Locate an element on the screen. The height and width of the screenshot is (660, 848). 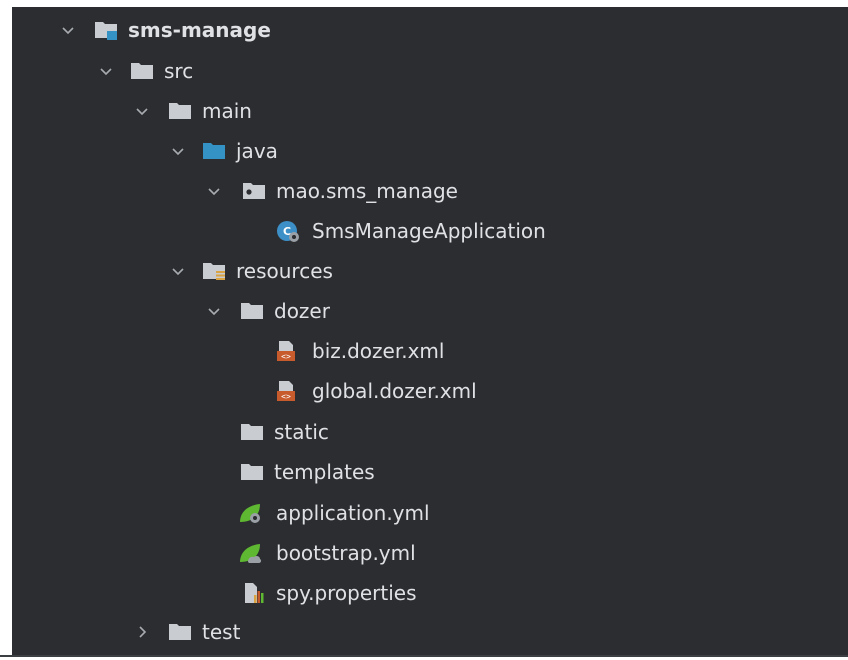
tree-node-label: src is located at coordinates (179, 71).